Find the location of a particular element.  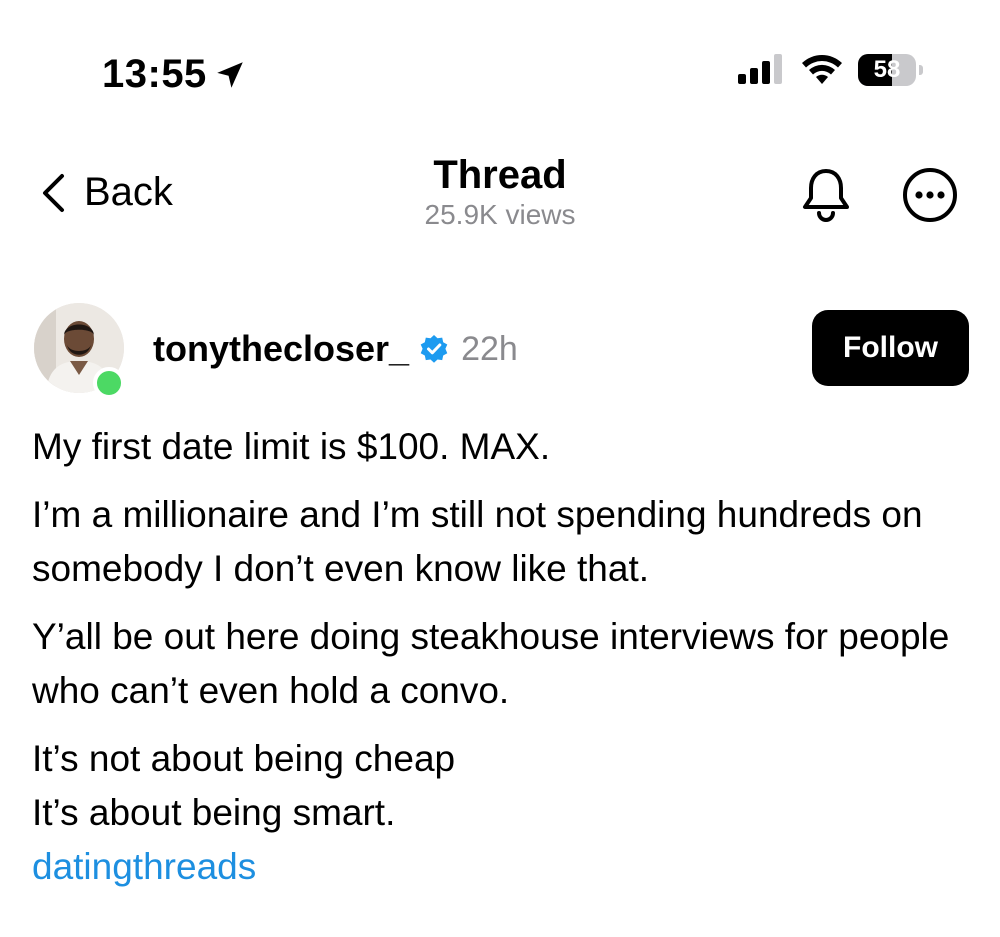

post-paragraph: It’s about being smart. is located at coordinates (214, 812).